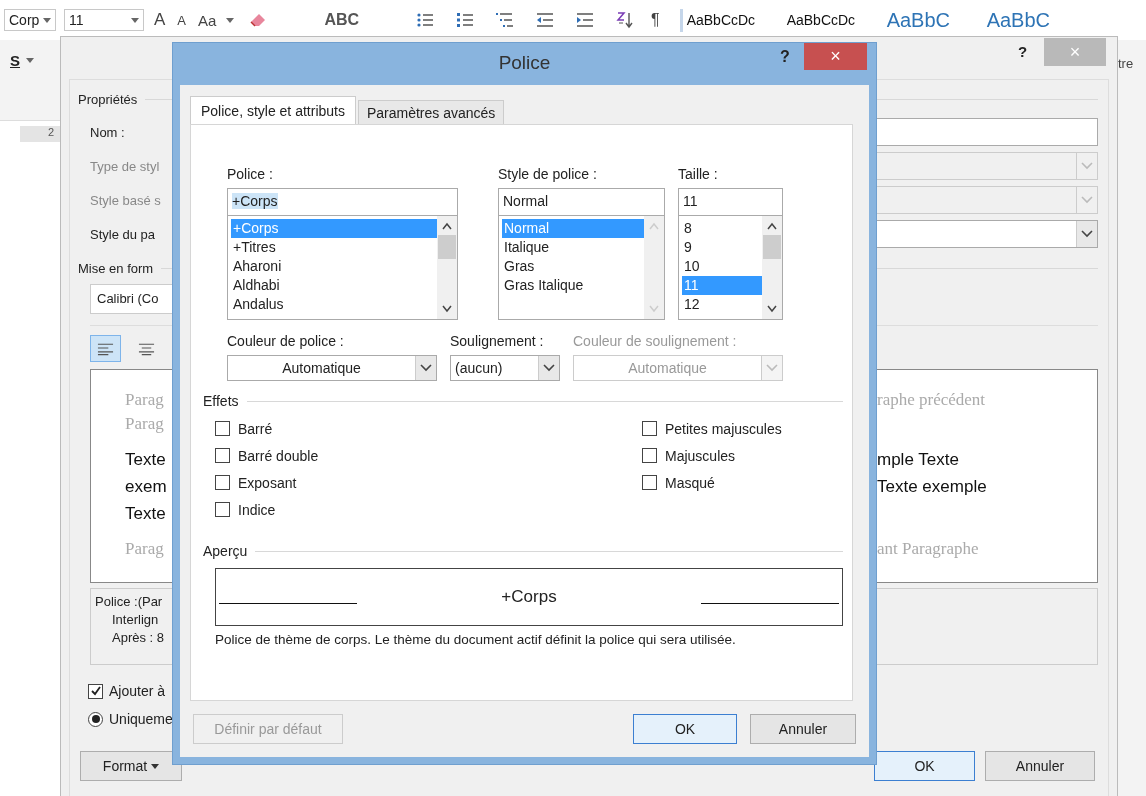  What do you see at coordinates (137, 691) in the screenshot?
I see `checkbox-label: Ajouter à` at bounding box center [137, 691].